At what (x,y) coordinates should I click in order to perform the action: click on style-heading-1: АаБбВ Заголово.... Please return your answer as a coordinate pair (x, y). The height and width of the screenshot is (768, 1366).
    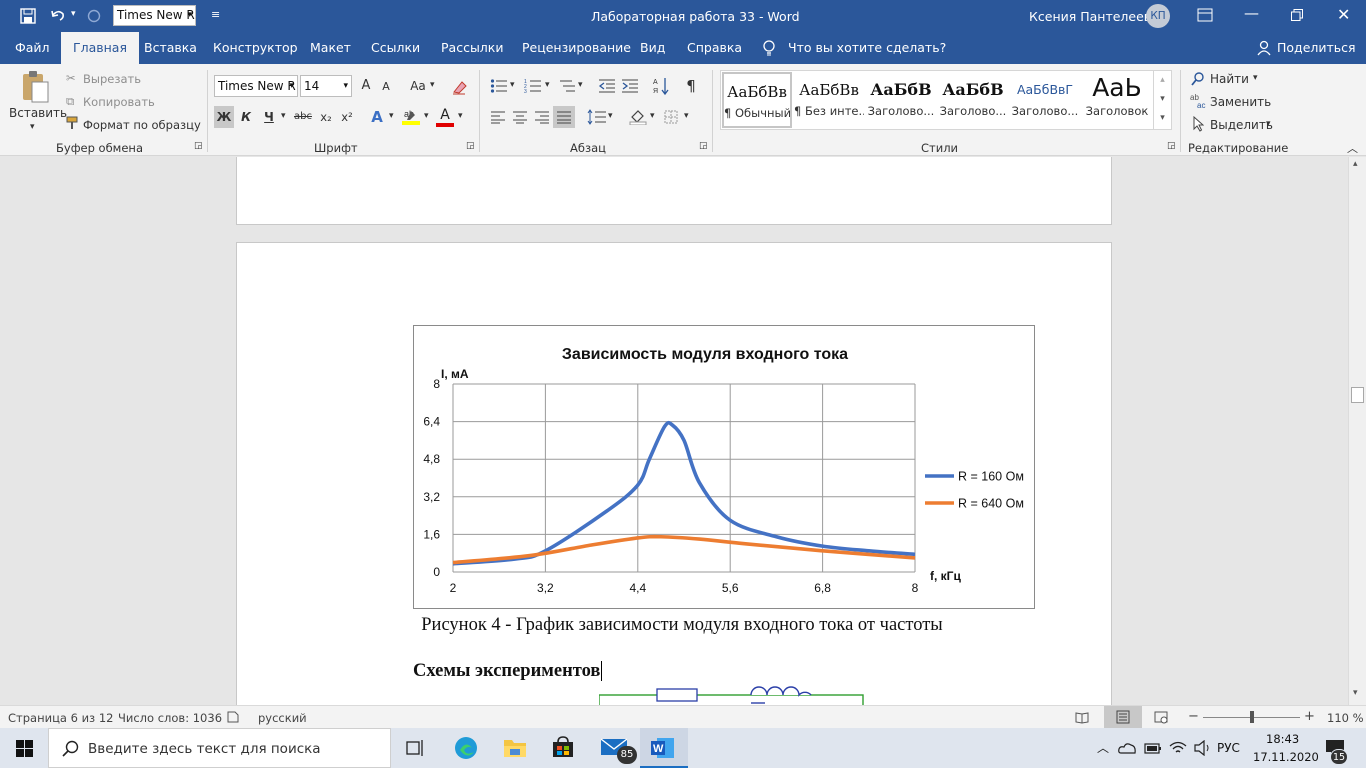
    Looking at the image, I should click on (901, 100).